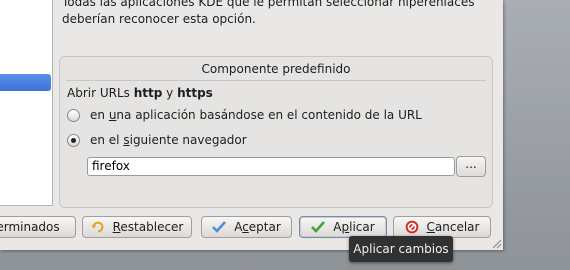 The width and height of the screenshot is (570, 270). I want to click on group-divider, so click(276, 80).